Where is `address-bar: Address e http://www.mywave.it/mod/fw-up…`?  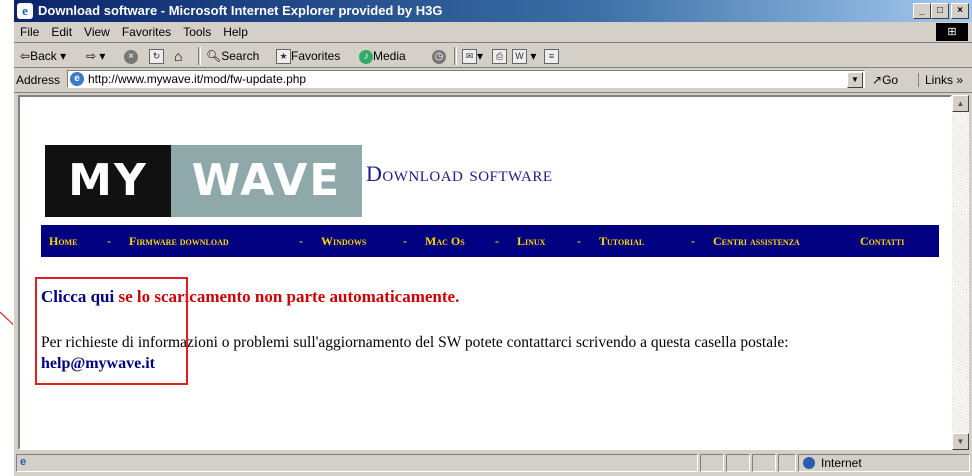
address-bar: Address e http://www.mywave.it/mod/fw-up… is located at coordinates (493, 80).